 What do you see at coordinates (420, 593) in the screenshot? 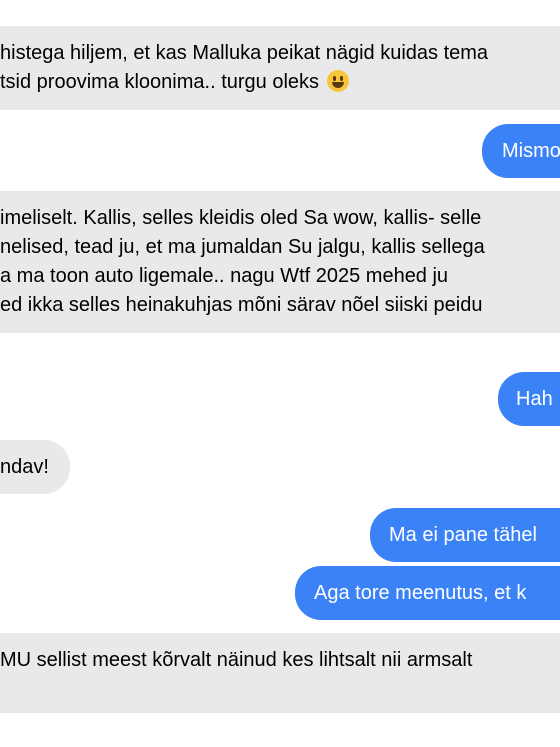
I see `message-text: Aga tore meenutus, et k` at bounding box center [420, 593].